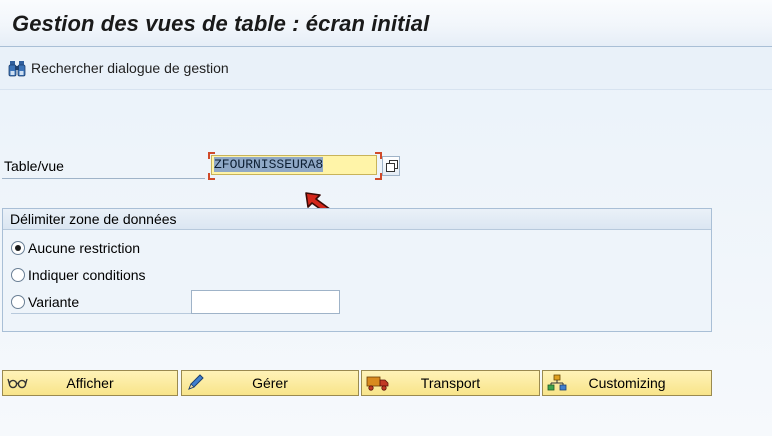 This screenshot has width=772, height=436. What do you see at coordinates (103, 178) in the screenshot?
I see `table-view-label-underline` at bounding box center [103, 178].